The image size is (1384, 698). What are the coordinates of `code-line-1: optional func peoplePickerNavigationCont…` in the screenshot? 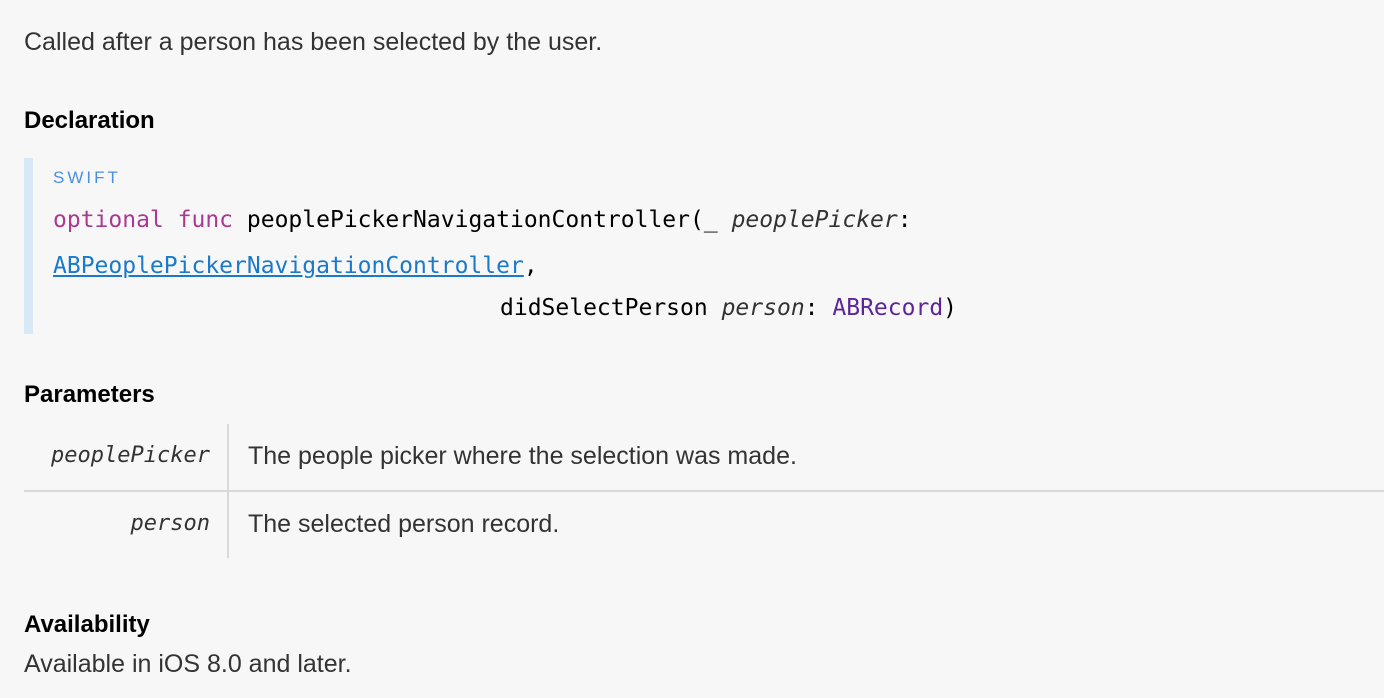 It's located at (482, 220).